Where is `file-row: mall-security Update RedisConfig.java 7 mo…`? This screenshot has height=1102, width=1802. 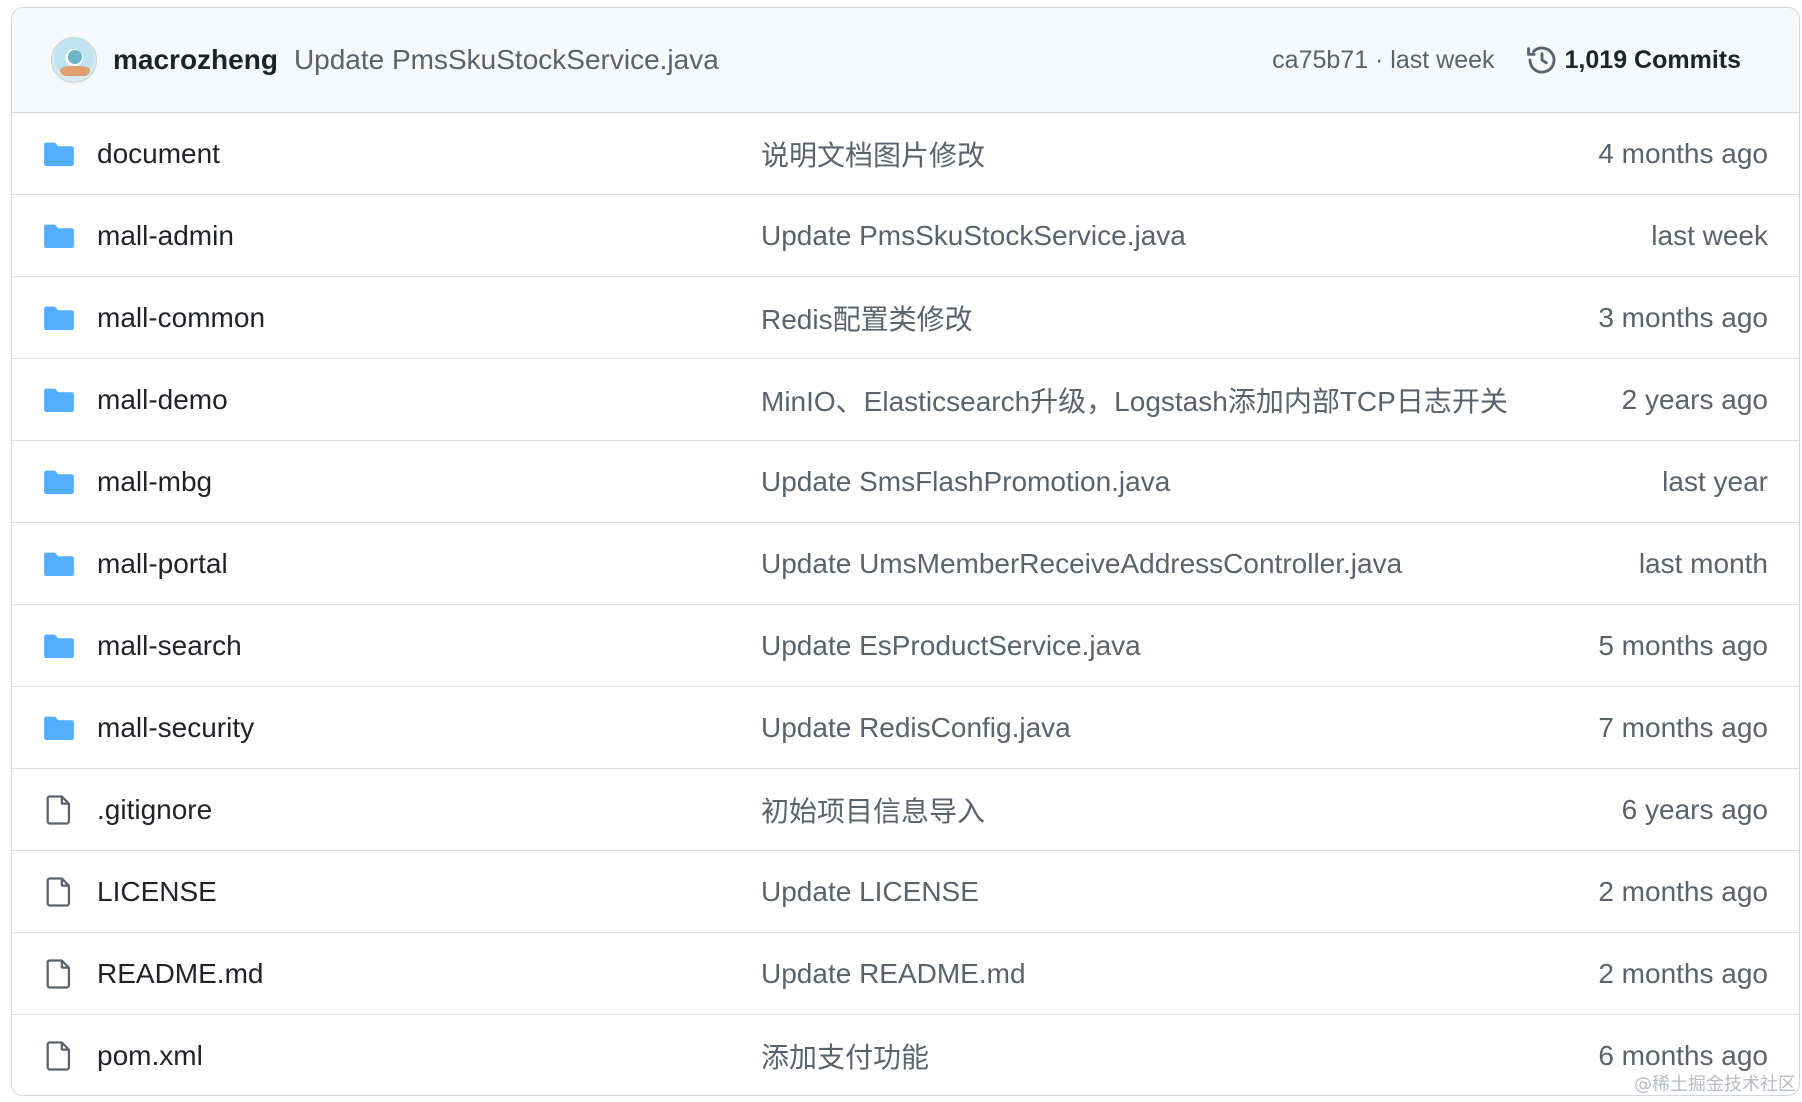
file-row: mall-security Update RedisConfig.java 7 mo… is located at coordinates (905, 728).